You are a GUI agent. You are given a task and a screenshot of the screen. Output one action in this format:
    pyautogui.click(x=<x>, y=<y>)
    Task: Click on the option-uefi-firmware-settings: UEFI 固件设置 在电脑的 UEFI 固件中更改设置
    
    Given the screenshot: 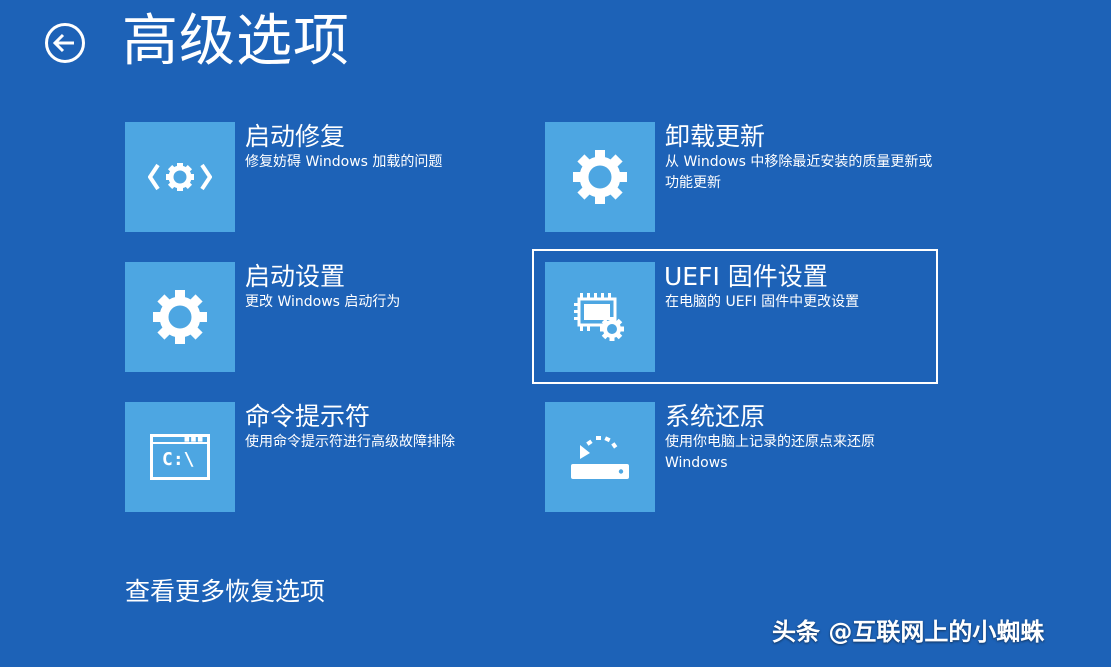 What is the action you would take?
    pyautogui.click(x=735, y=316)
    